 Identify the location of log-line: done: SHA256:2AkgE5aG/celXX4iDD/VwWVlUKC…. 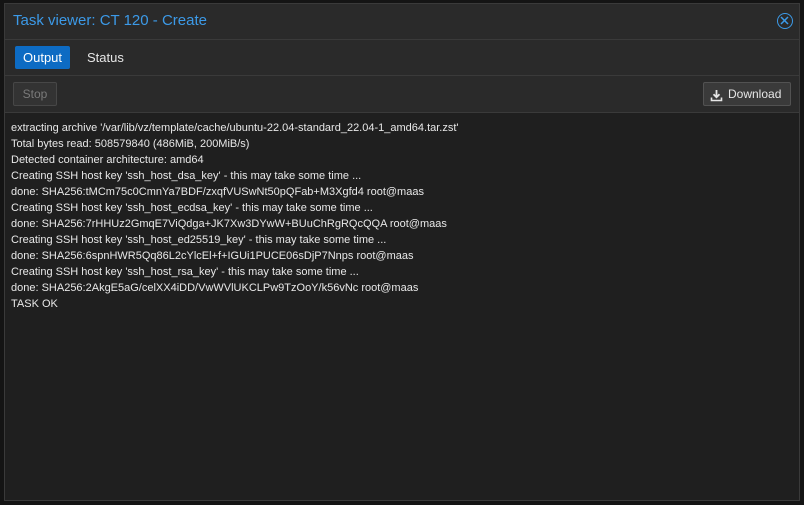
(215, 288).